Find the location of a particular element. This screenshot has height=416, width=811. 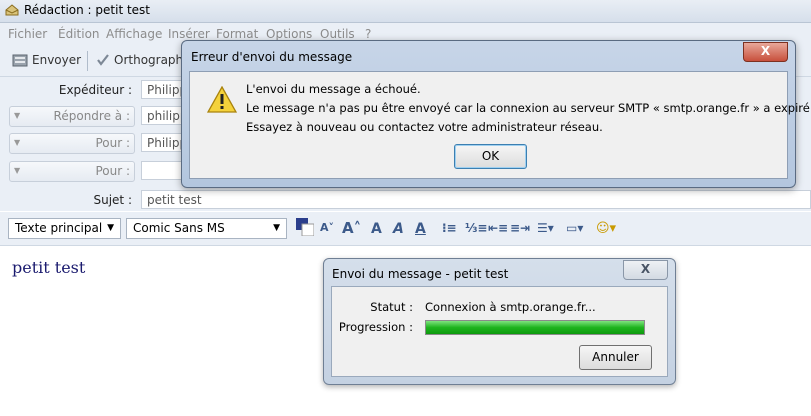

send-button: Envoyer is located at coordinates (46, 60).